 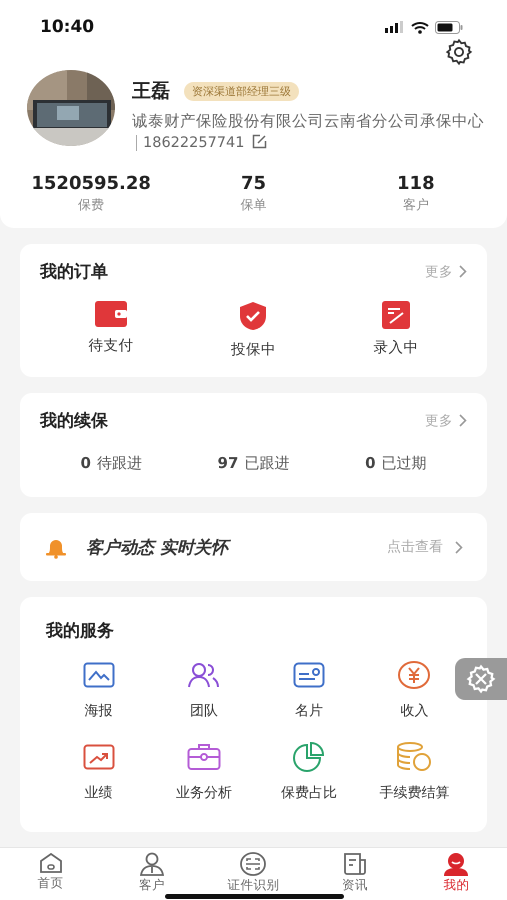 I want to click on service-item: 团队, so click(x=203, y=690).